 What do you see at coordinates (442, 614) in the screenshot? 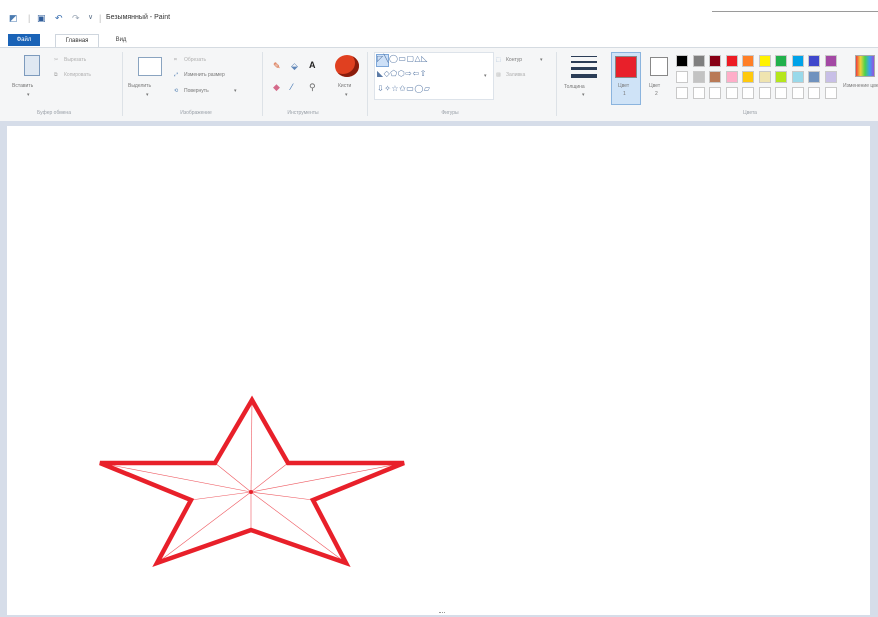
I see `canvas-resize-handle` at bounding box center [442, 614].